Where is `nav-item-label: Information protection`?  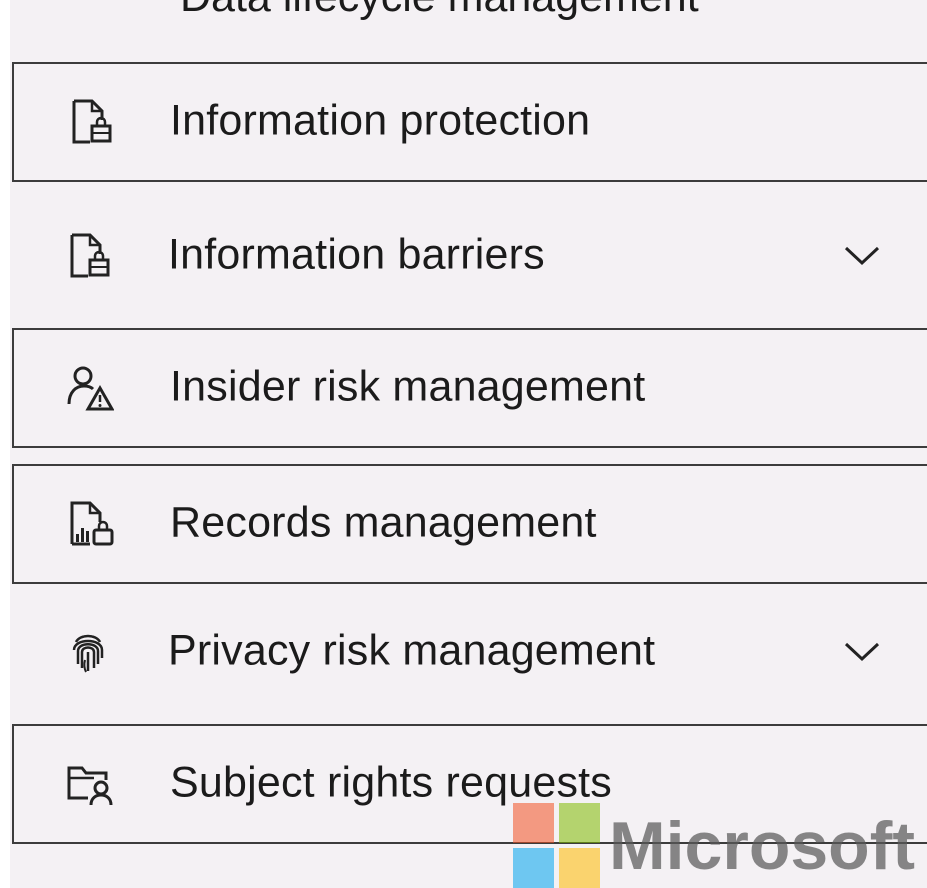
nav-item-label: Information protection is located at coordinates (380, 120).